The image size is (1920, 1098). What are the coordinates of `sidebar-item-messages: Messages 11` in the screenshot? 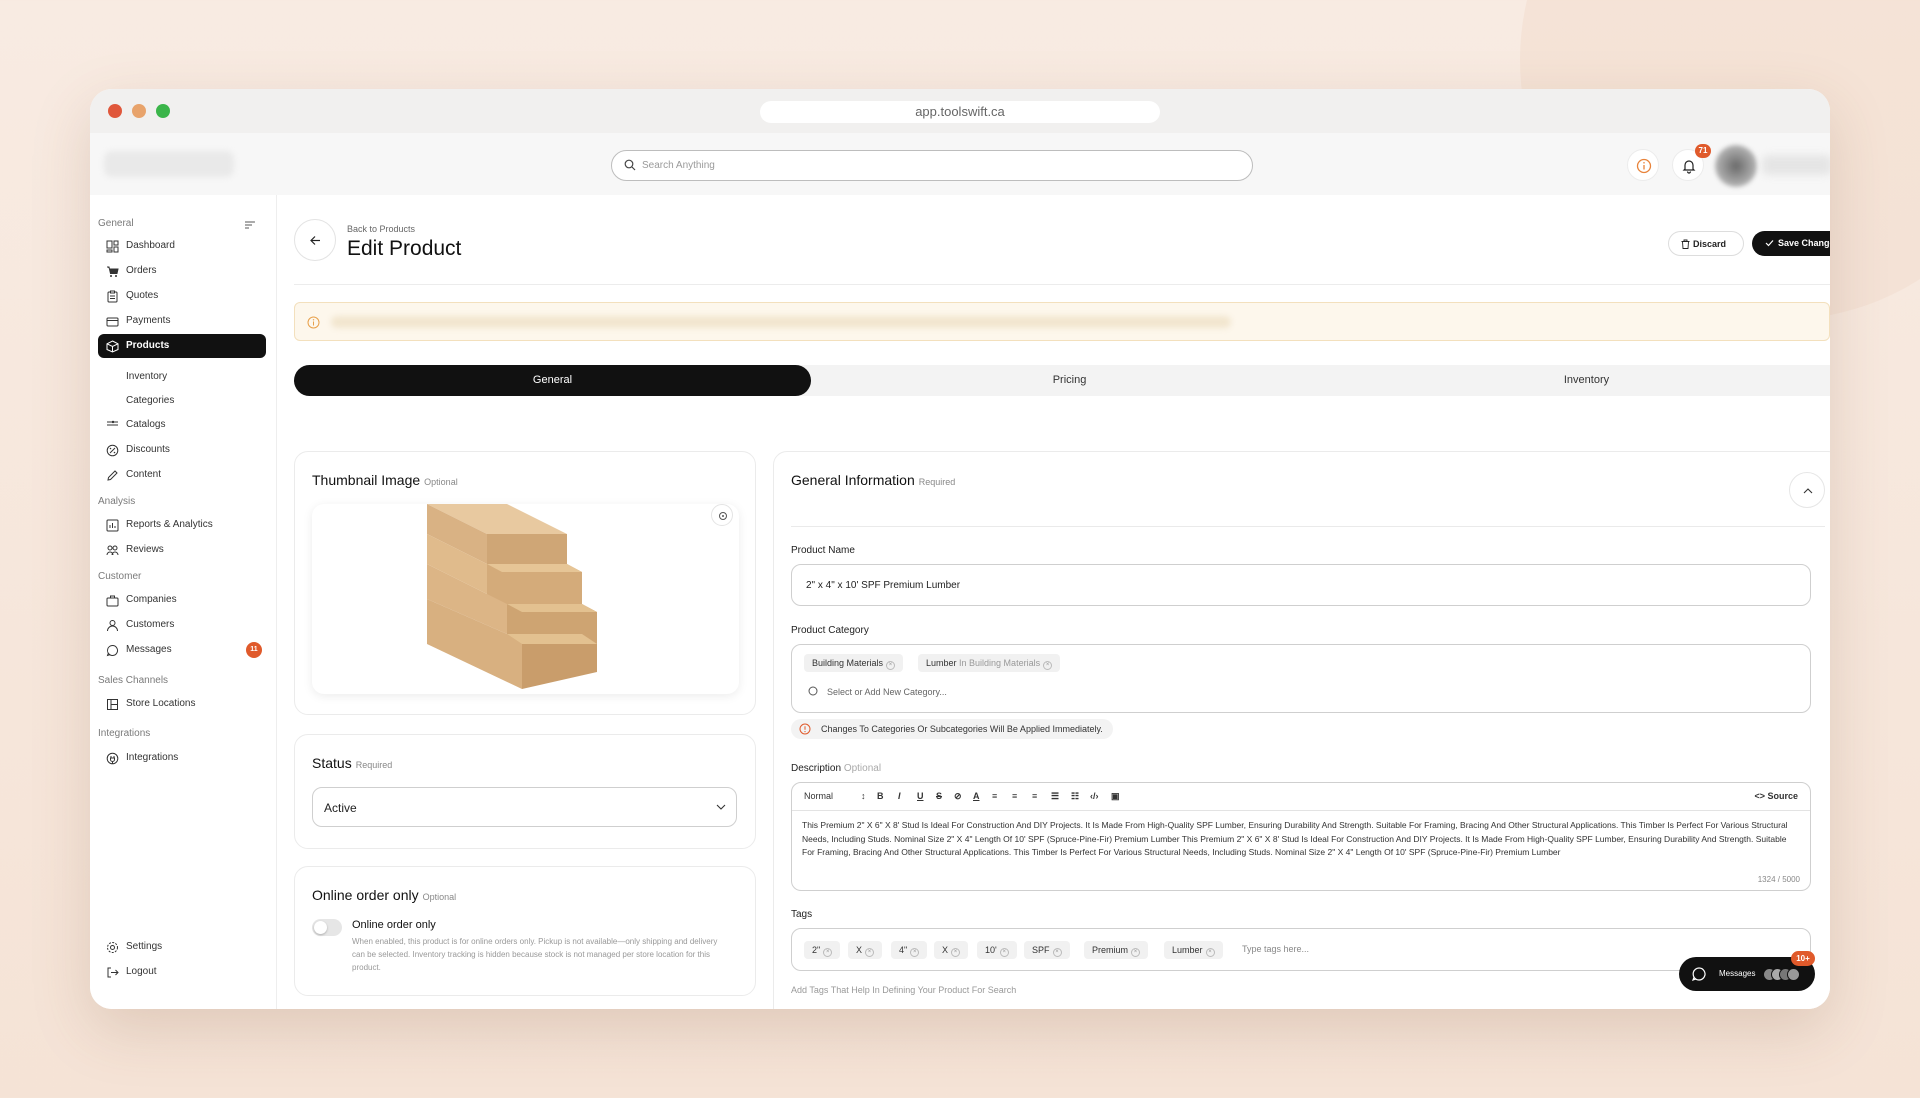 It's located at (182, 650).